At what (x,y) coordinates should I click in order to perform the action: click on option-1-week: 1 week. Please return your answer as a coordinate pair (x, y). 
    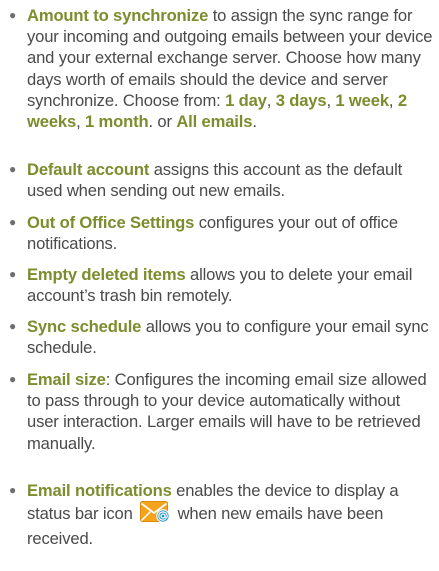
    Looking at the image, I should click on (362, 100).